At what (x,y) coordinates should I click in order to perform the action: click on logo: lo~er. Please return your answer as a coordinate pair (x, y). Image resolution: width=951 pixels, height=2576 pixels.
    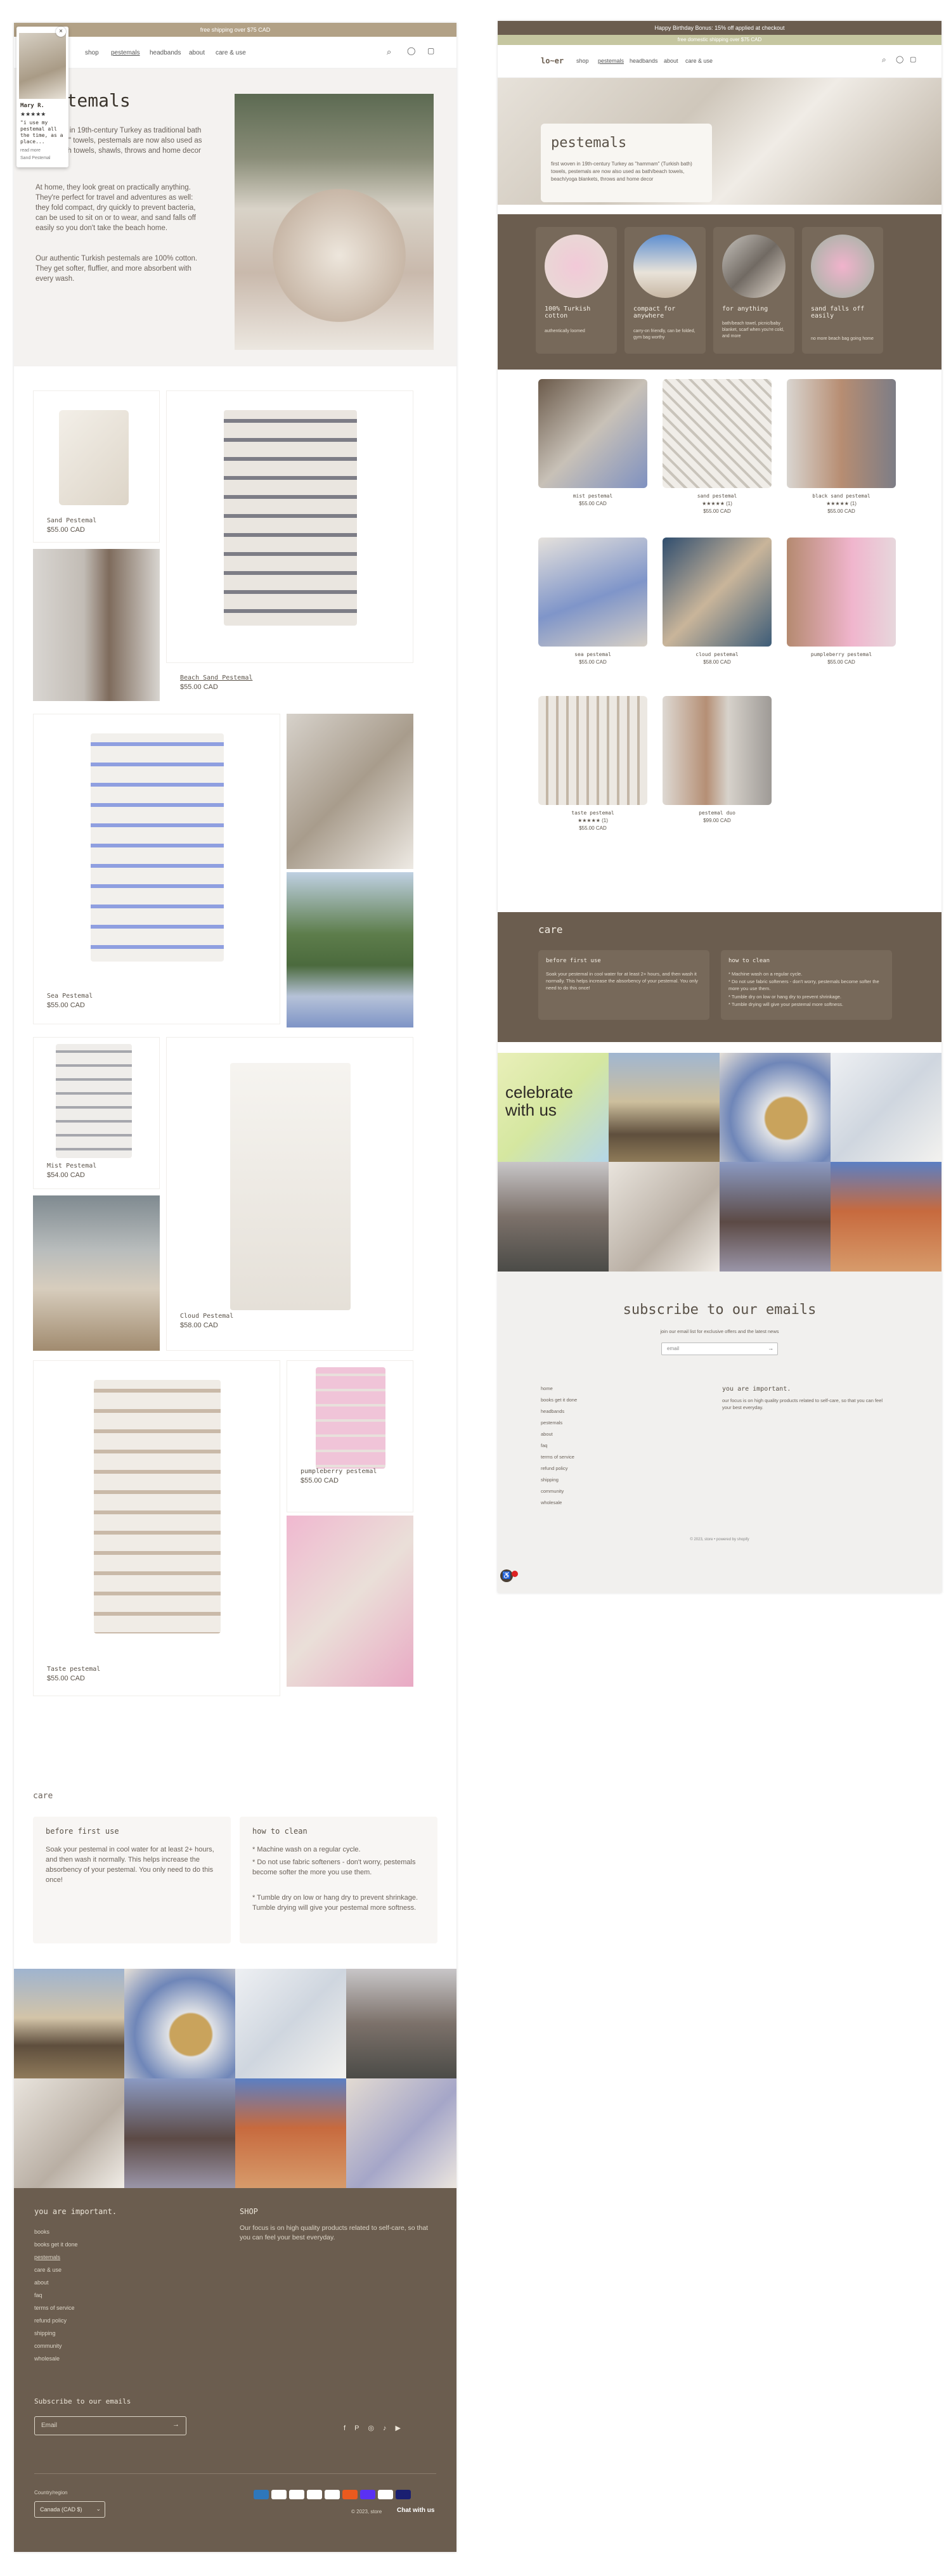
    Looking at the image, I should click on (552, 60).